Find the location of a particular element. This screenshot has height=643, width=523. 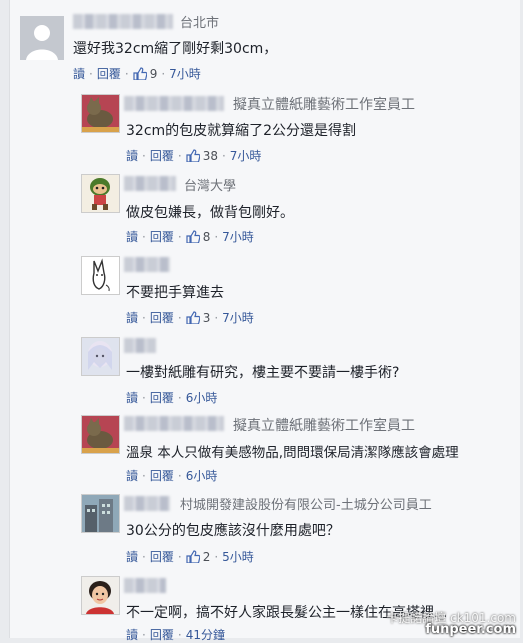

building-photo-avatar-icon is located at coordinates (100, 513).